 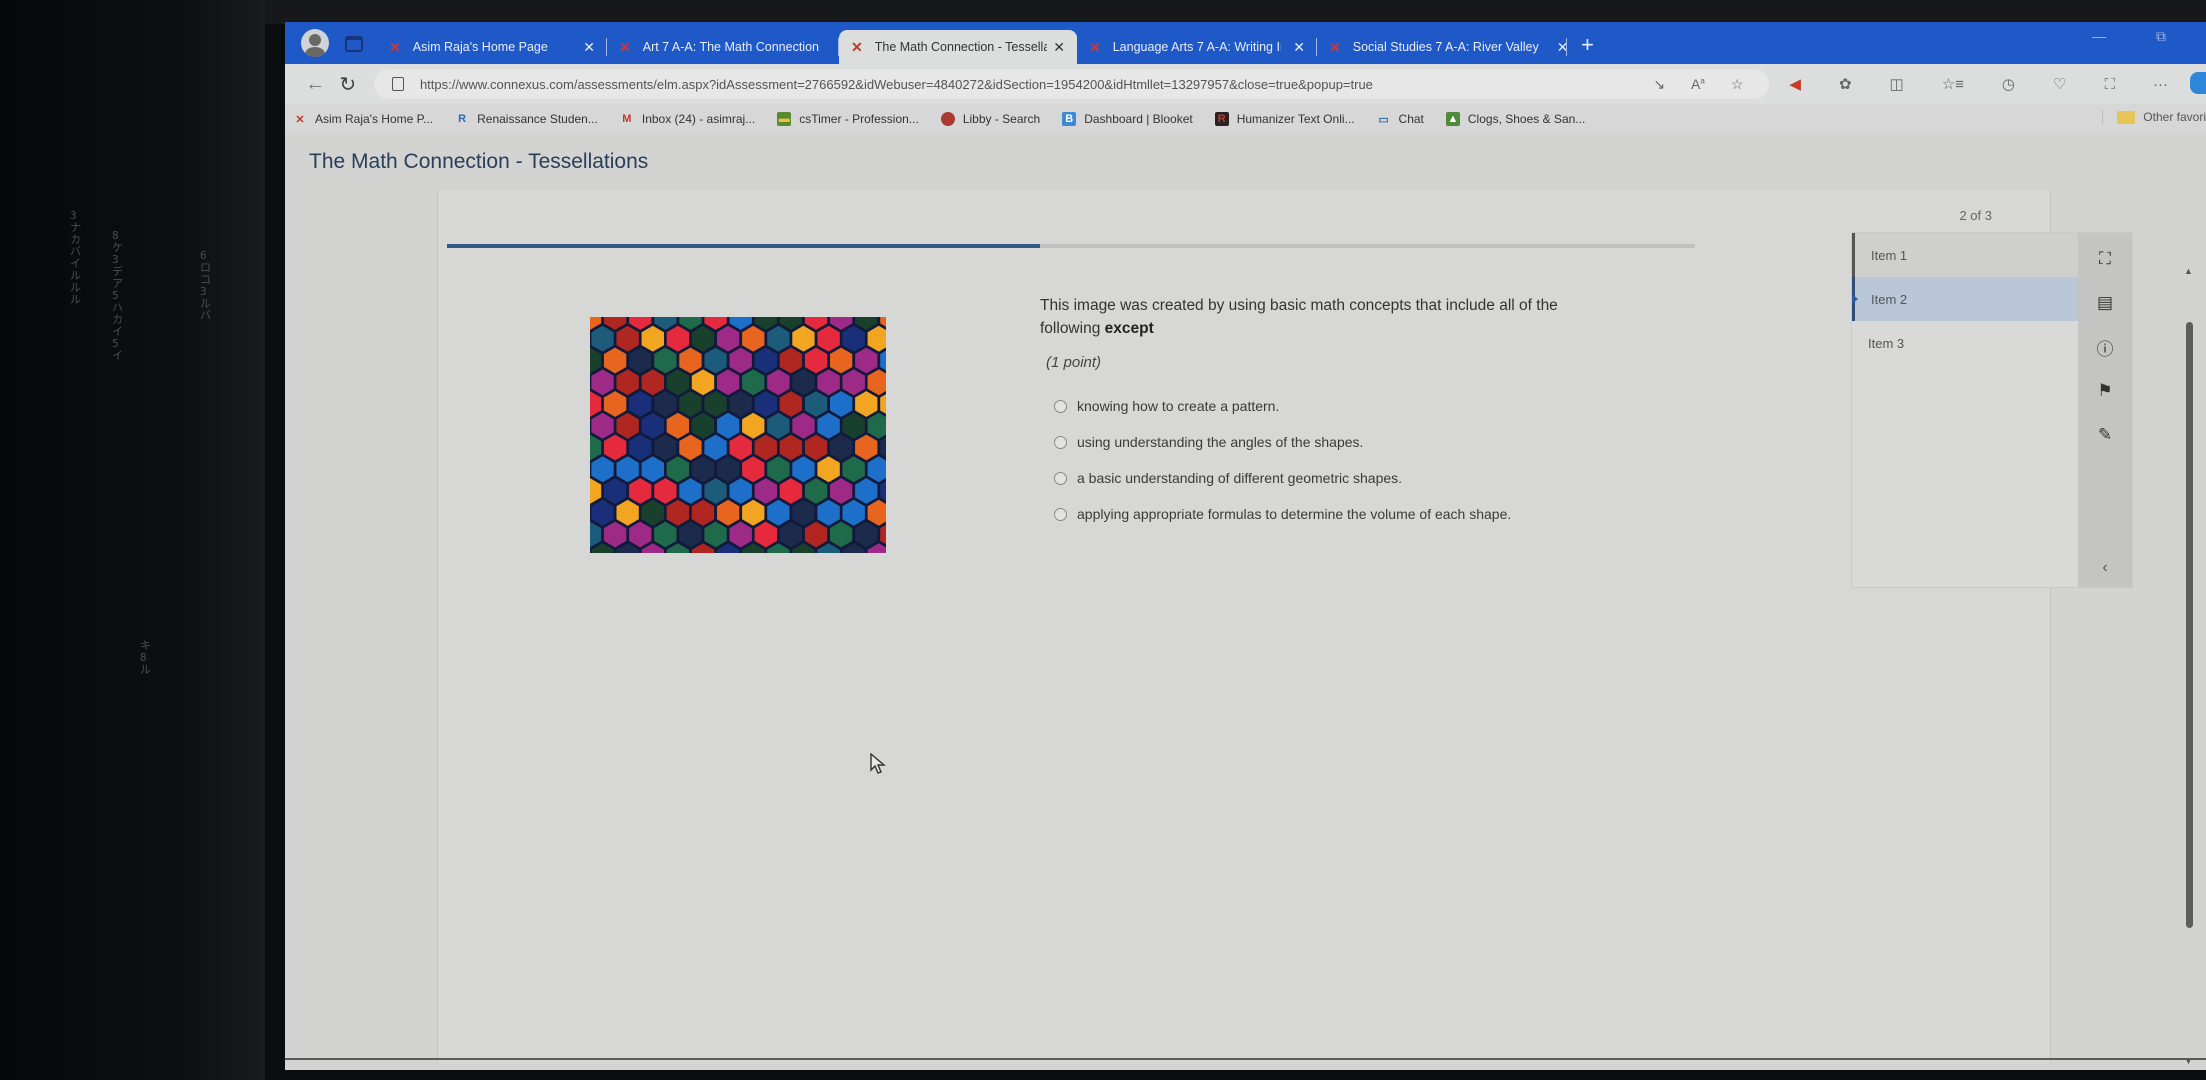 I want to click on progress-fill, so click(x=743, y=246).